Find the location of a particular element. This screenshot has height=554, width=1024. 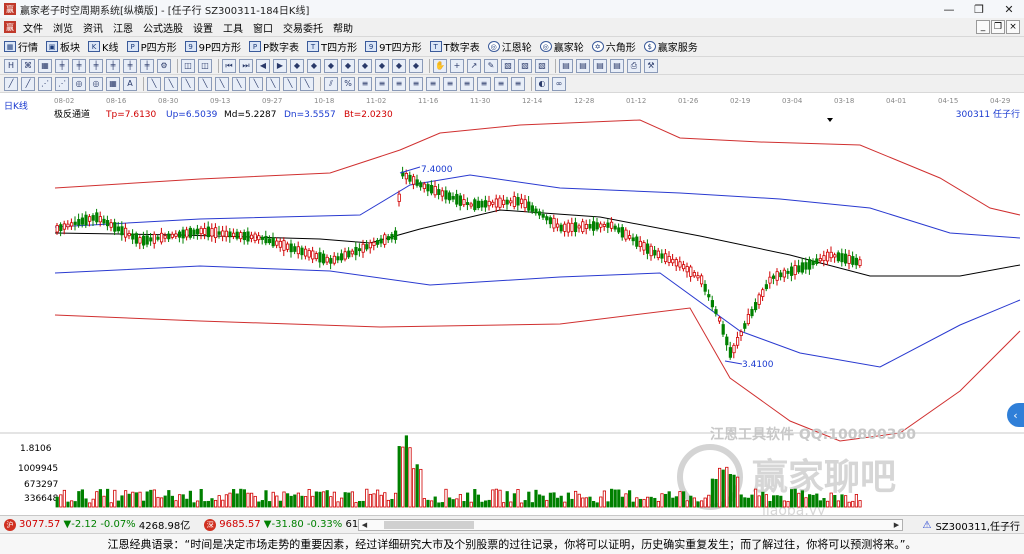

print-icon: ⎙ is located at coordinates (634, 65).